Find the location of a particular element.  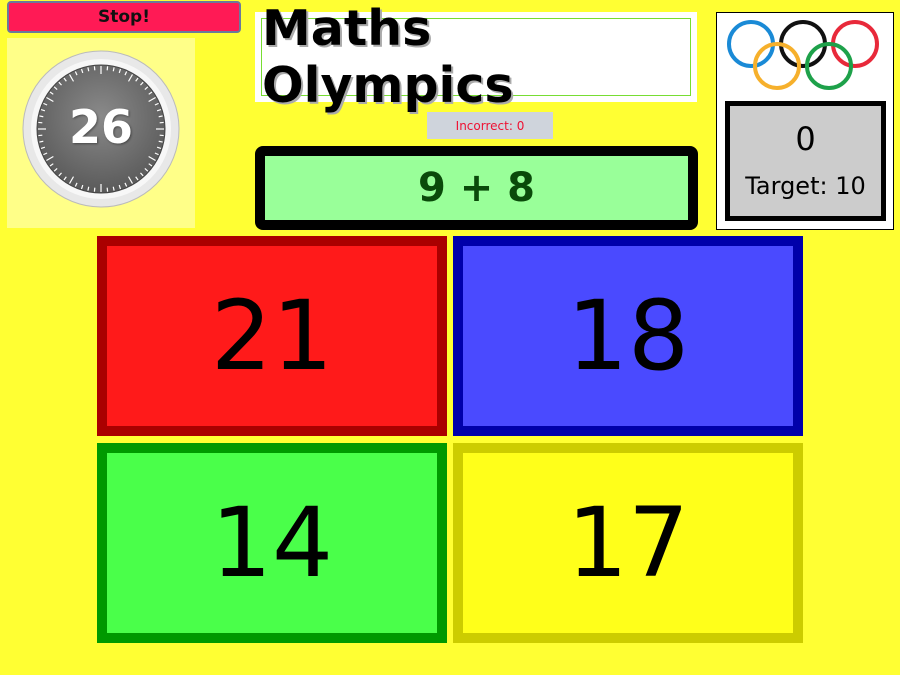

incorrect-count: 0 is located at coordinates (520, 125).